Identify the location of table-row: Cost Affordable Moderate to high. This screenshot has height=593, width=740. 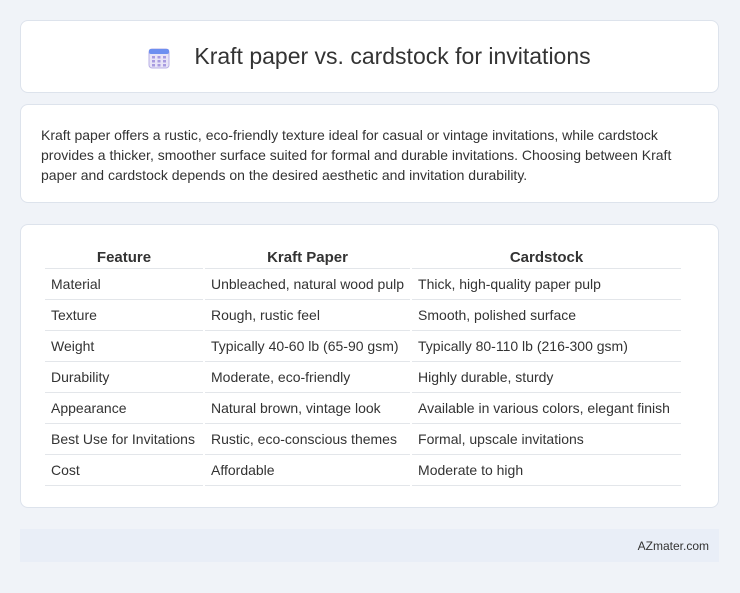
(363, 470).